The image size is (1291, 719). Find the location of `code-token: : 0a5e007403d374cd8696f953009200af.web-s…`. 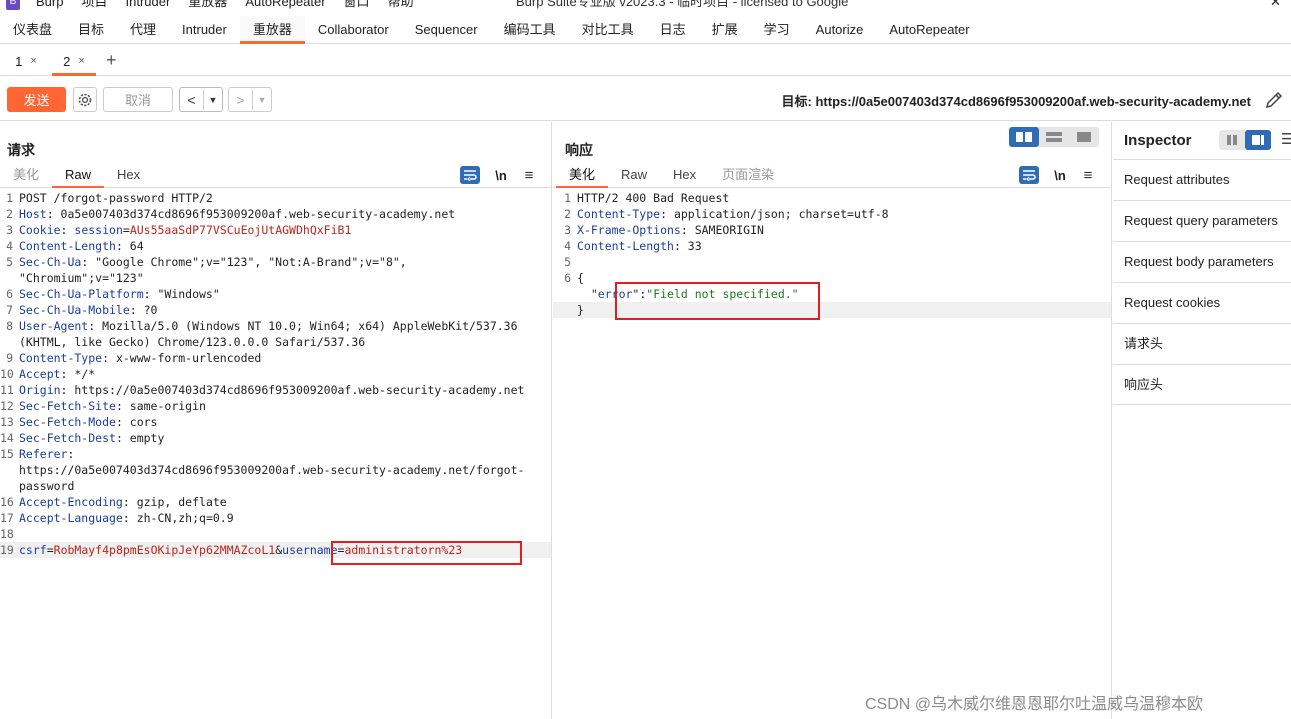

code-token: : 0a5e007403d374cd8696f953009200af.web-s… is located at coordinates (251, 214).